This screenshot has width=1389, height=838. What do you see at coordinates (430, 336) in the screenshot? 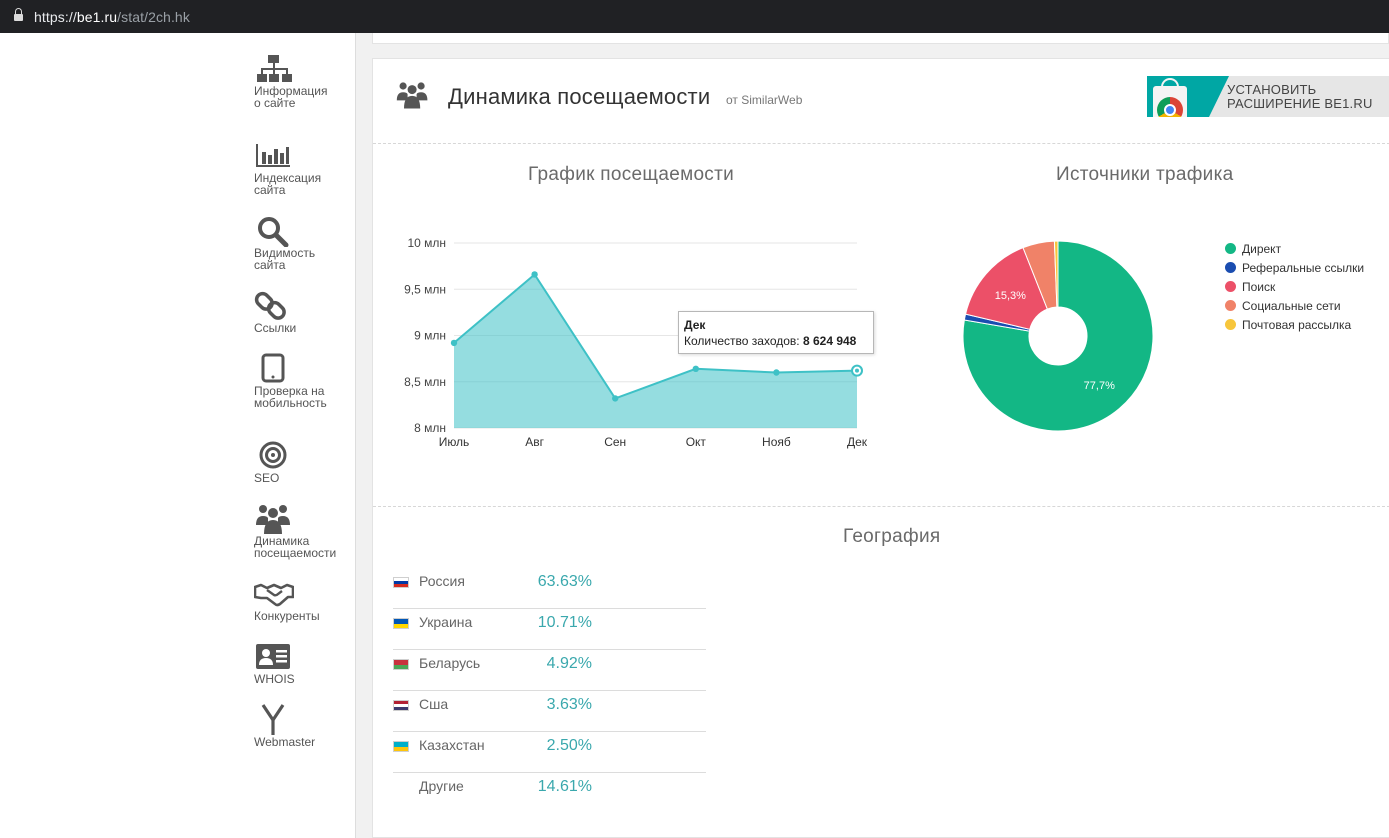
I see `y-tick-label: 9 млн` at bounding box center [430, 336].